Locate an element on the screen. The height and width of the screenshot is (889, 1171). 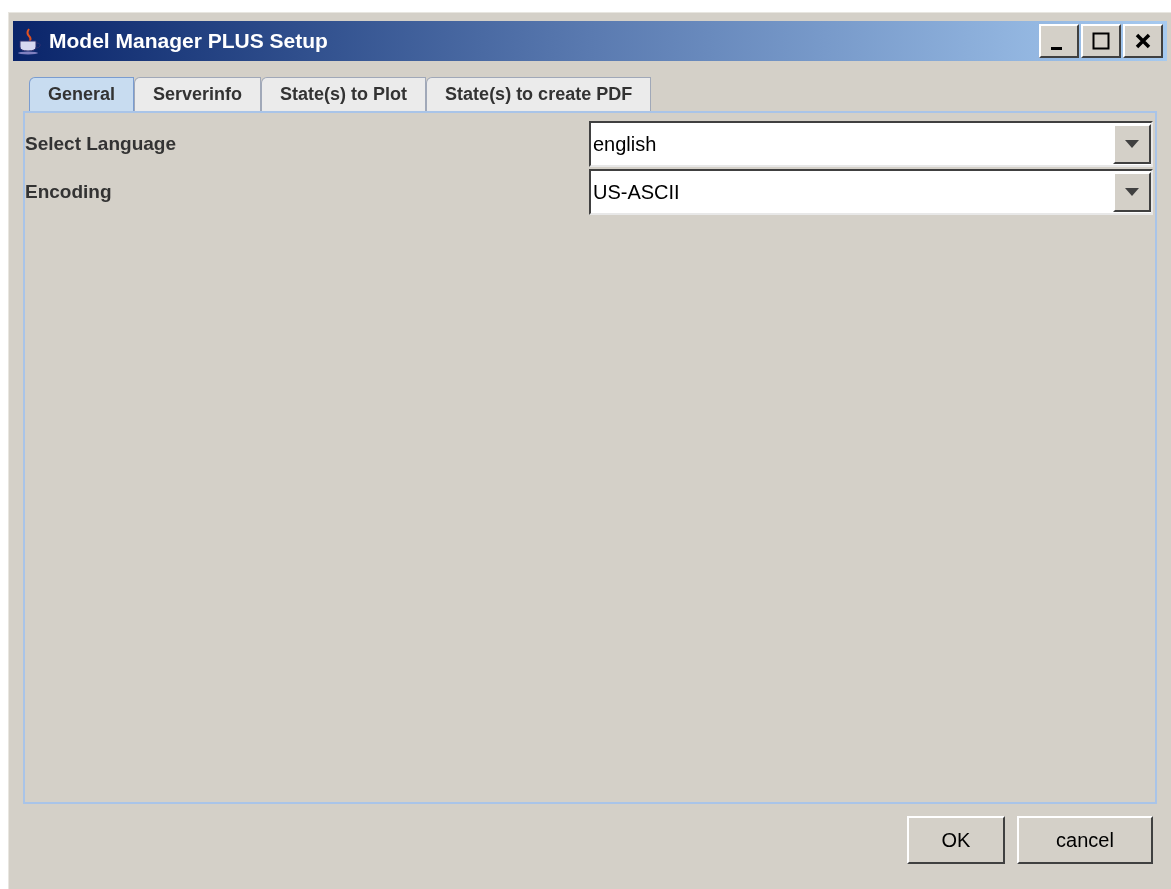
minimize-icon is located at coordinates (1056, 48).